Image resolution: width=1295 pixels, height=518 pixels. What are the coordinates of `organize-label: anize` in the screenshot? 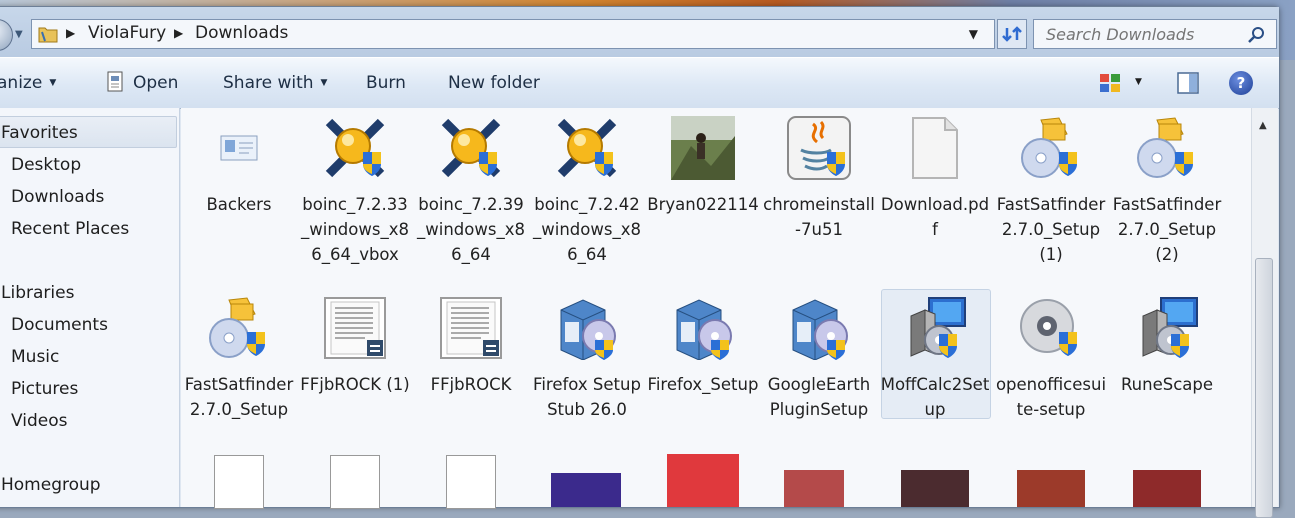 It's located at (21, 83).